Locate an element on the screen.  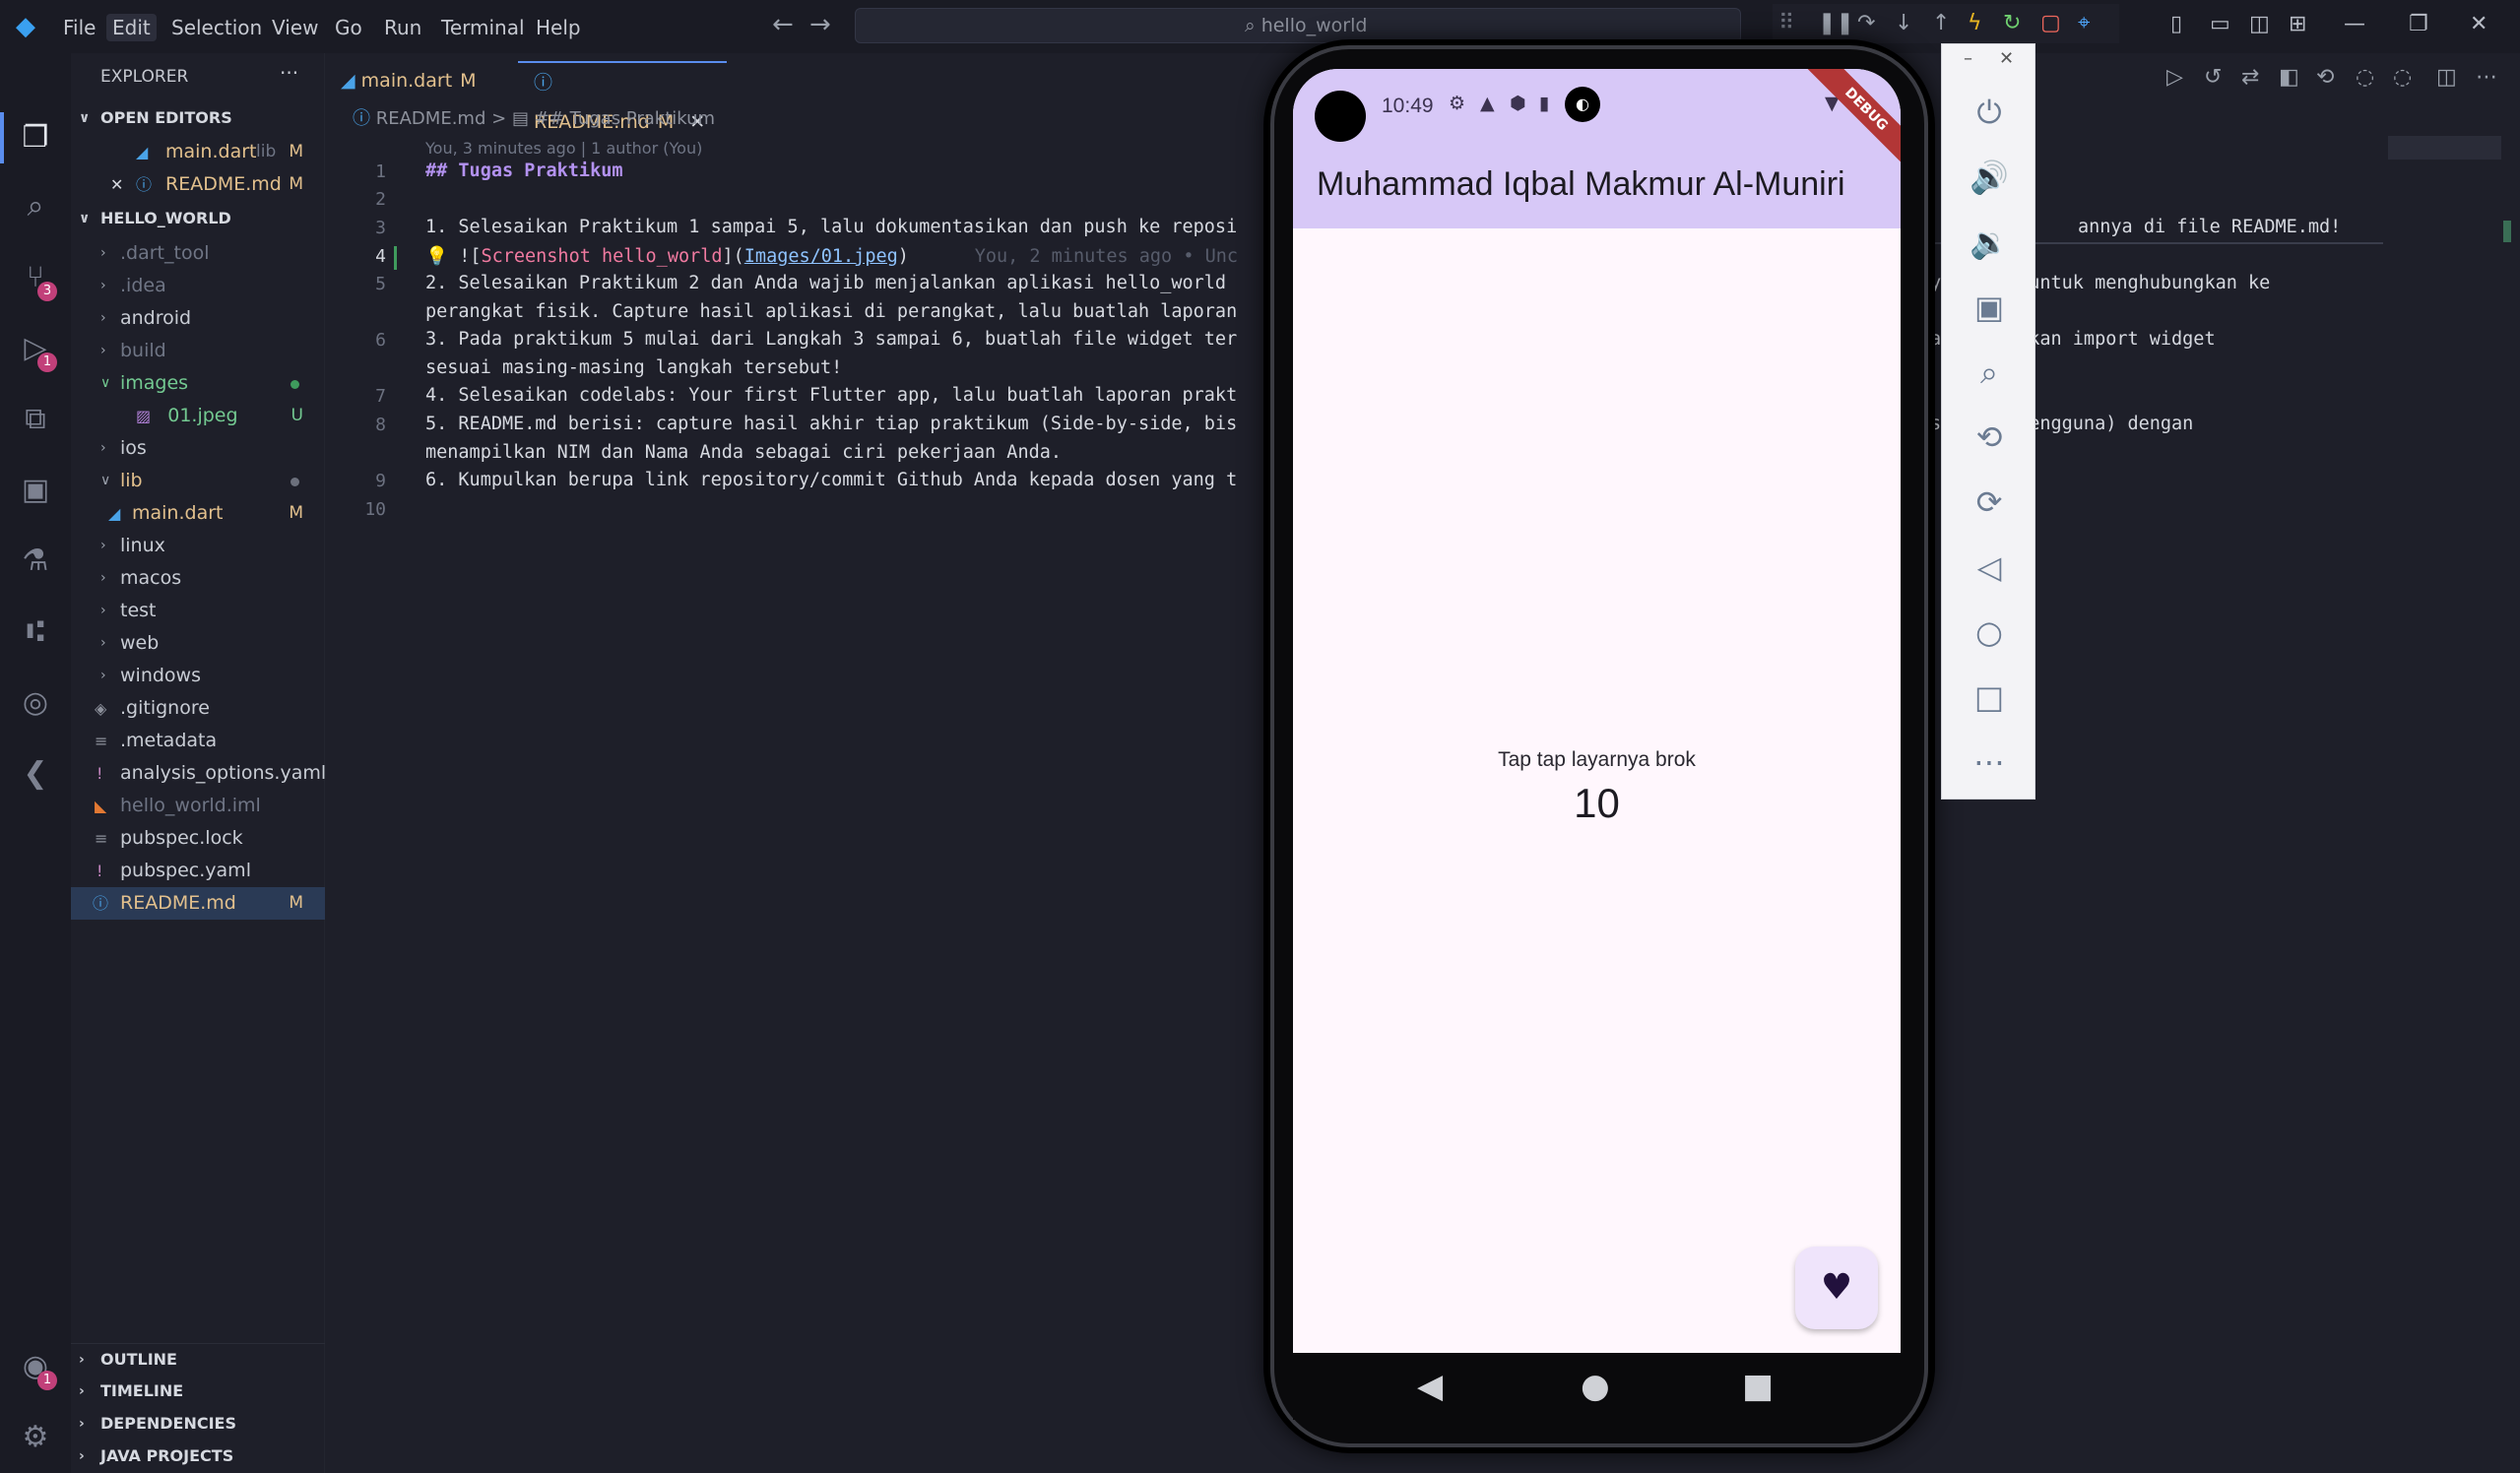
minimize-icon: – is located at coordinates (1968, 58).